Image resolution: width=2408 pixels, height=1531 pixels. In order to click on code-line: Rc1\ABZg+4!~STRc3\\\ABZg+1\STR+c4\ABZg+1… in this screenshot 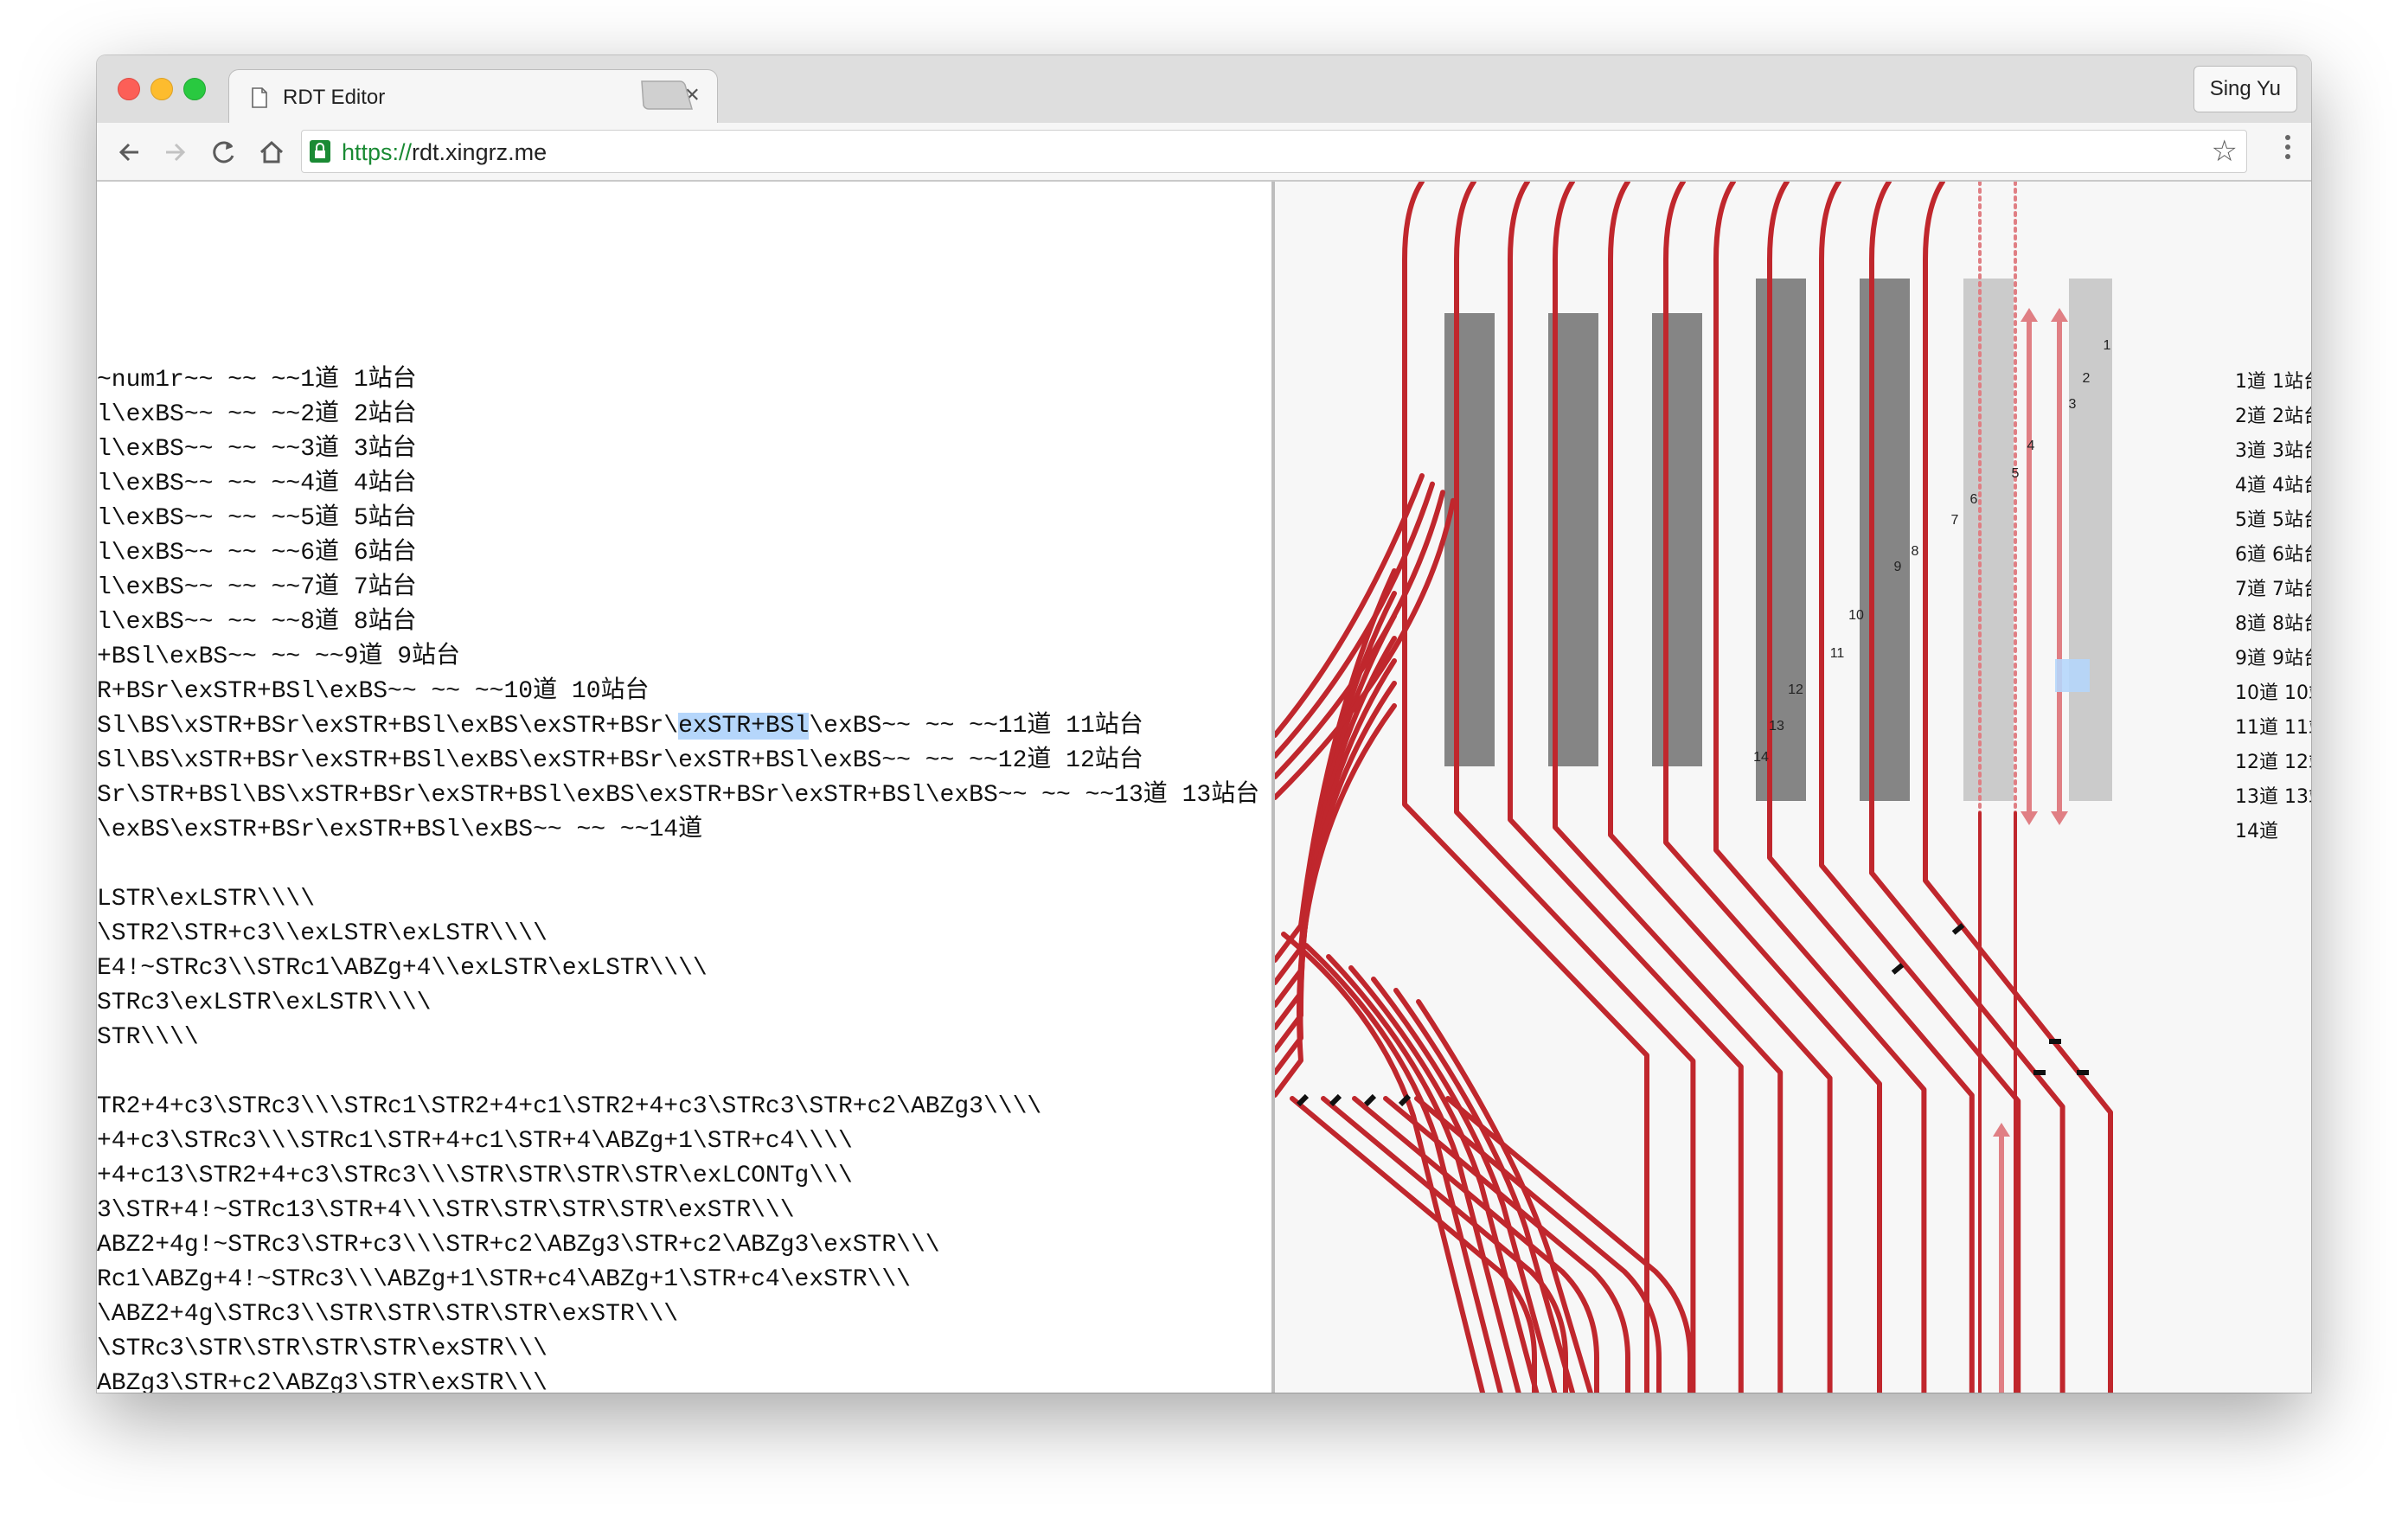, I will do `click(678, 1280)`.